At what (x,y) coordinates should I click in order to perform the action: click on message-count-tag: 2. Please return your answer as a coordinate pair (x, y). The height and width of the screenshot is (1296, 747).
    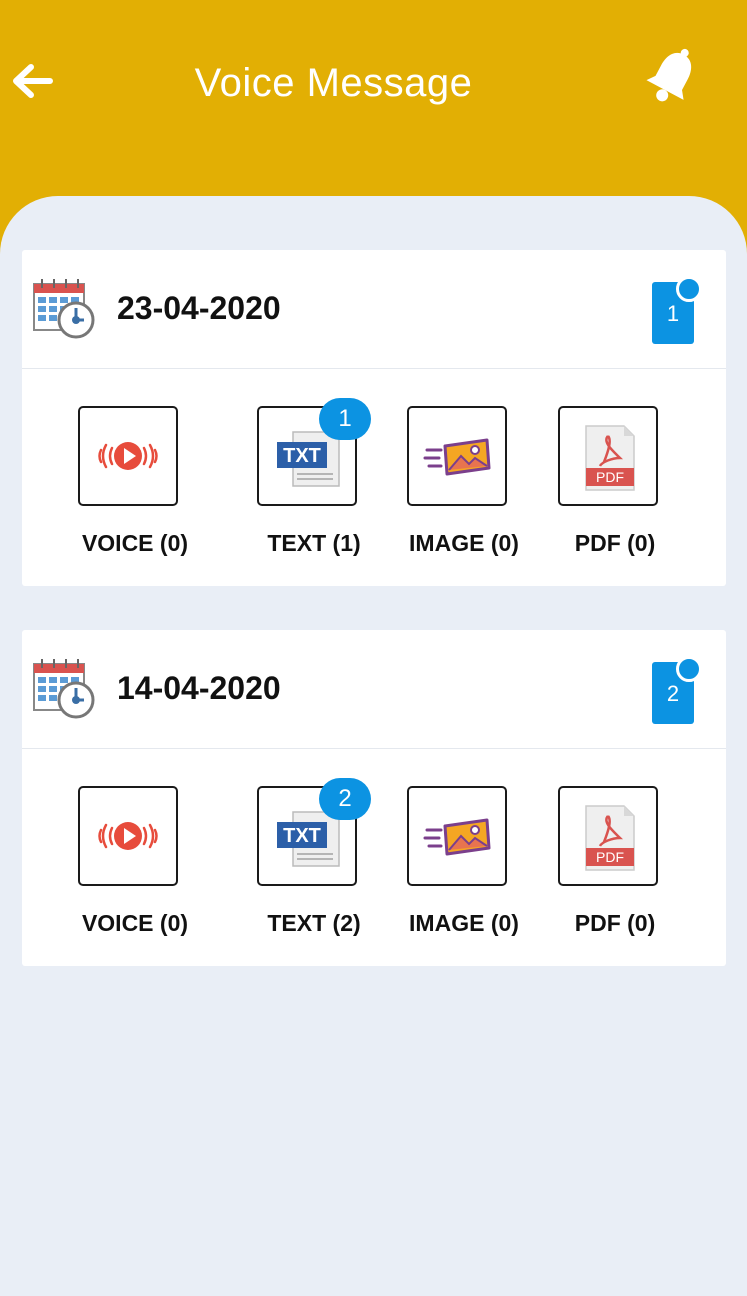
    Looking at the image, I should click on (677, 690).